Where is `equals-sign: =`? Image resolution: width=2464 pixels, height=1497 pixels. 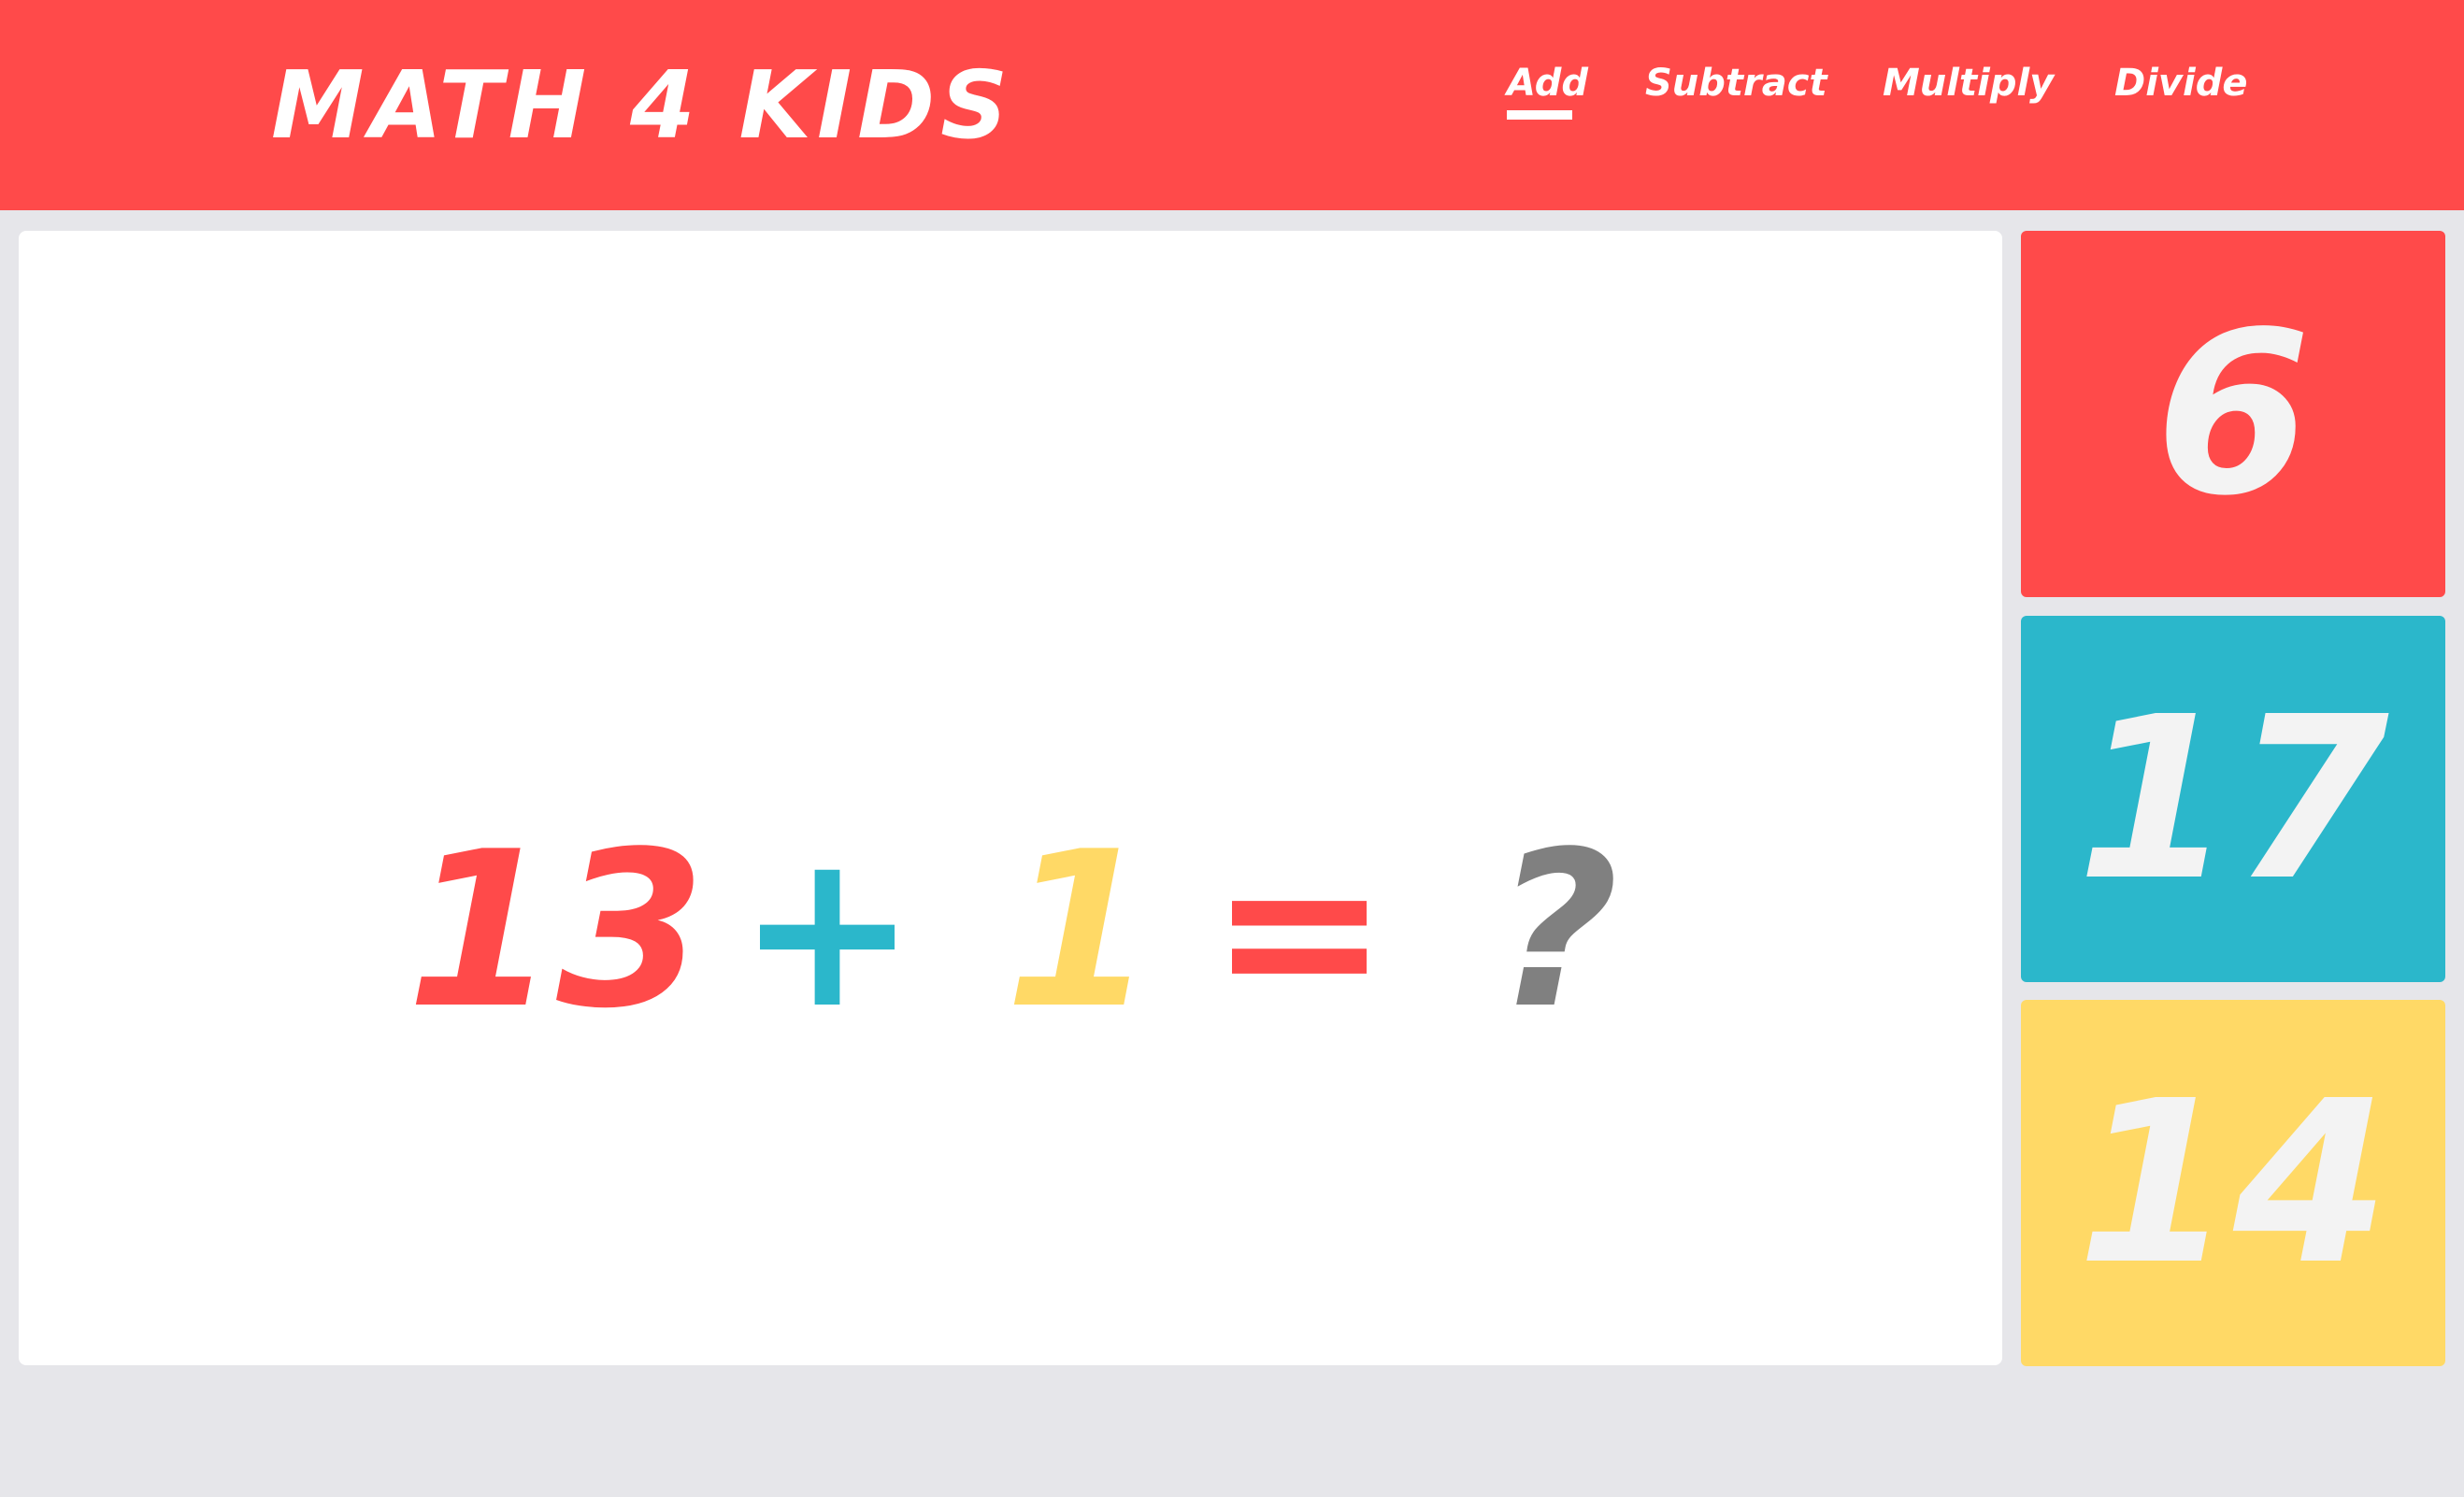
equals-sign: = is located at coordinates (1299, 931).